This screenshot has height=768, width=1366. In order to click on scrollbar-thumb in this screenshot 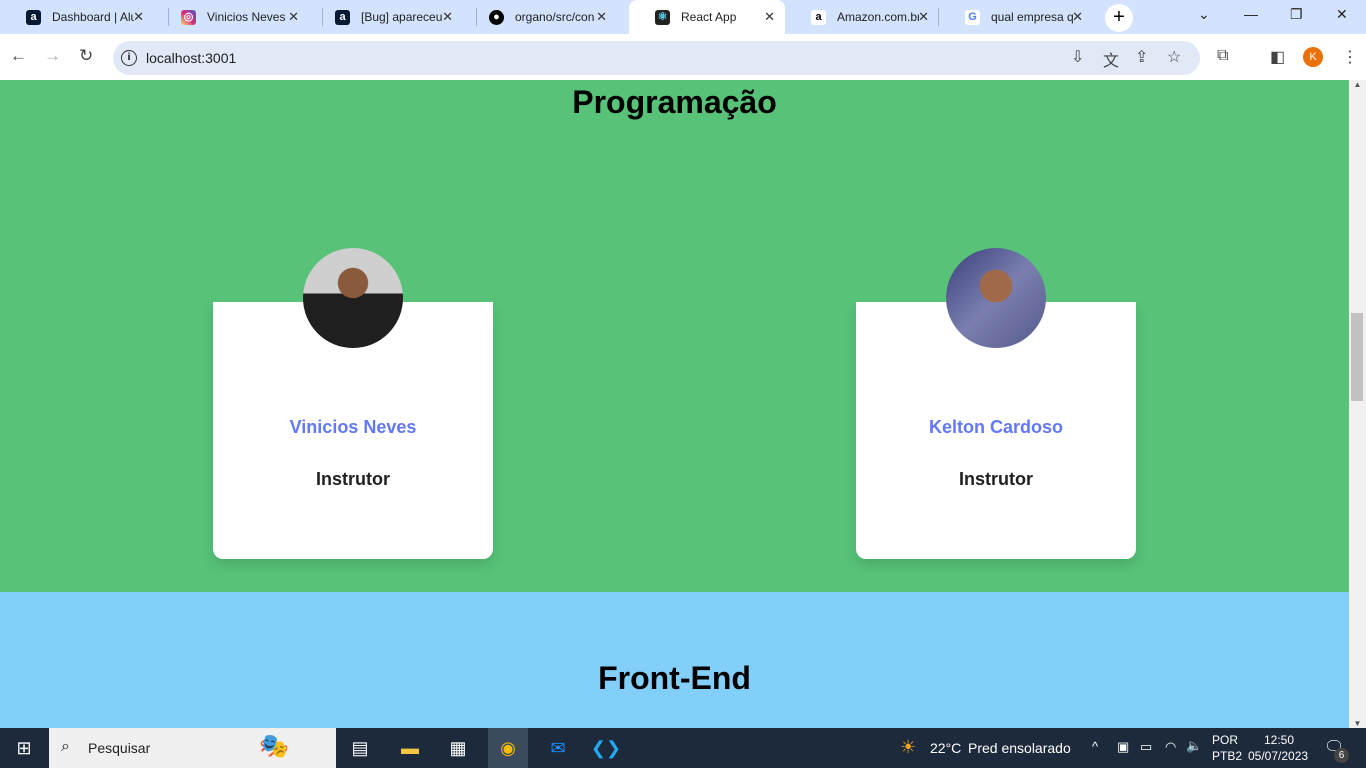, I will do `click(1357, 357)`.